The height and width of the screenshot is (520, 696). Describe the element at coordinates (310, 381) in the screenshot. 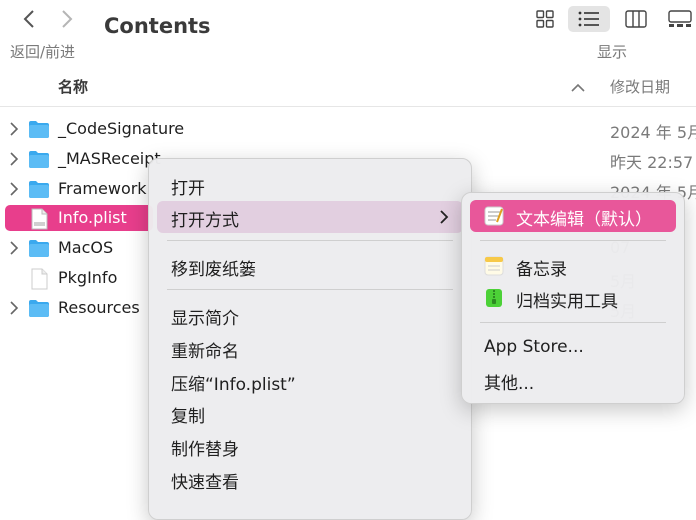

I see `menu-item-compress: 压缩“Info.plist”` at that location.